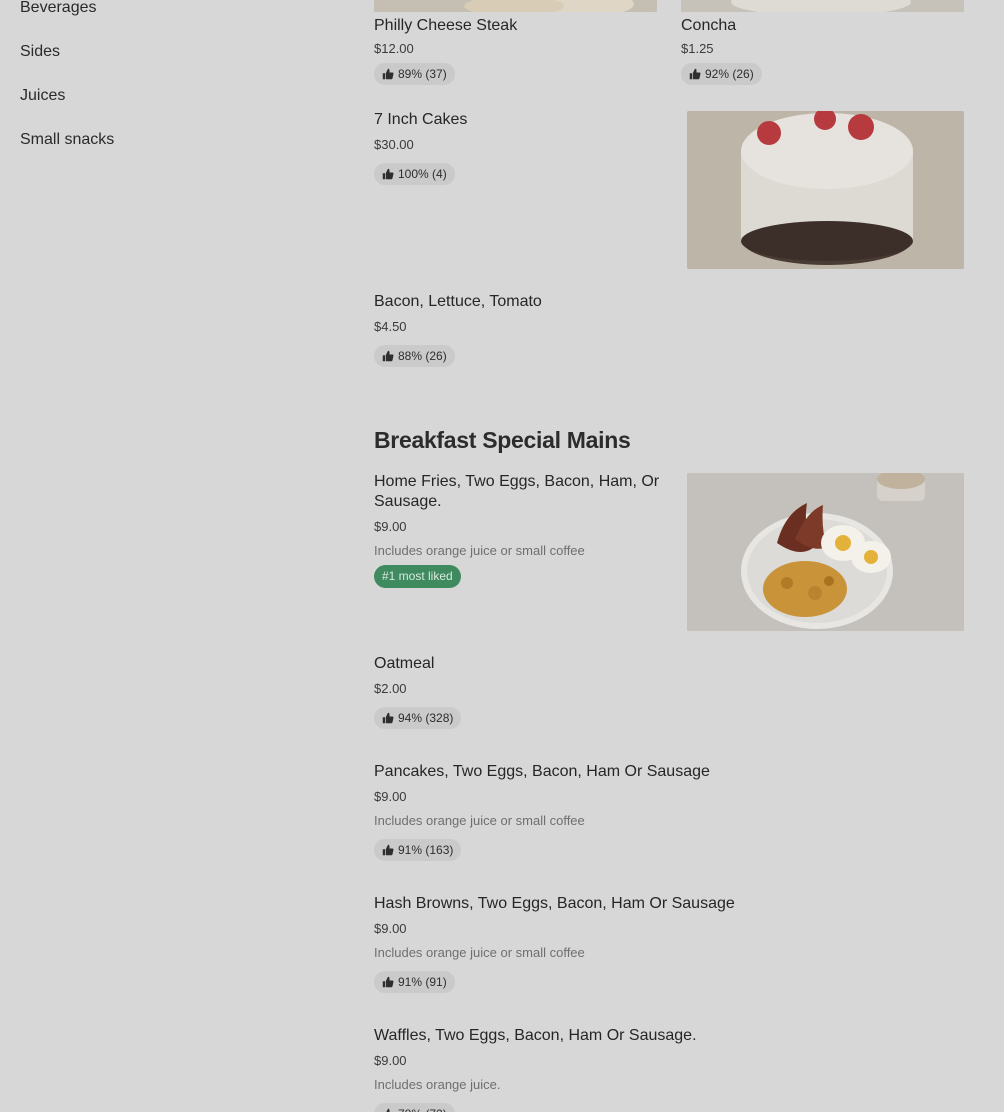 The width and height of the screenshot is (1004, 1112). What do you see at coordinates (422, 982) in the screenshot?
I see `rating-text: 91% (91)` at bounding box center [422, 982].